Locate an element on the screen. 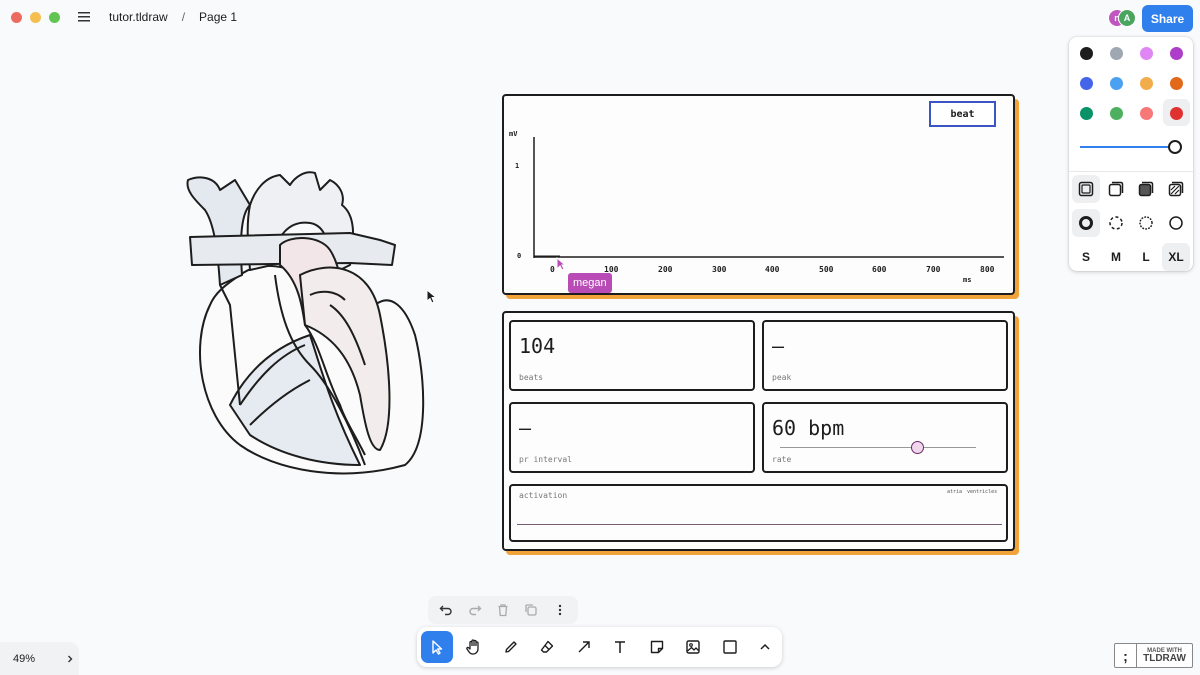  quick-actions-bar is located at coordinates (503, 610).